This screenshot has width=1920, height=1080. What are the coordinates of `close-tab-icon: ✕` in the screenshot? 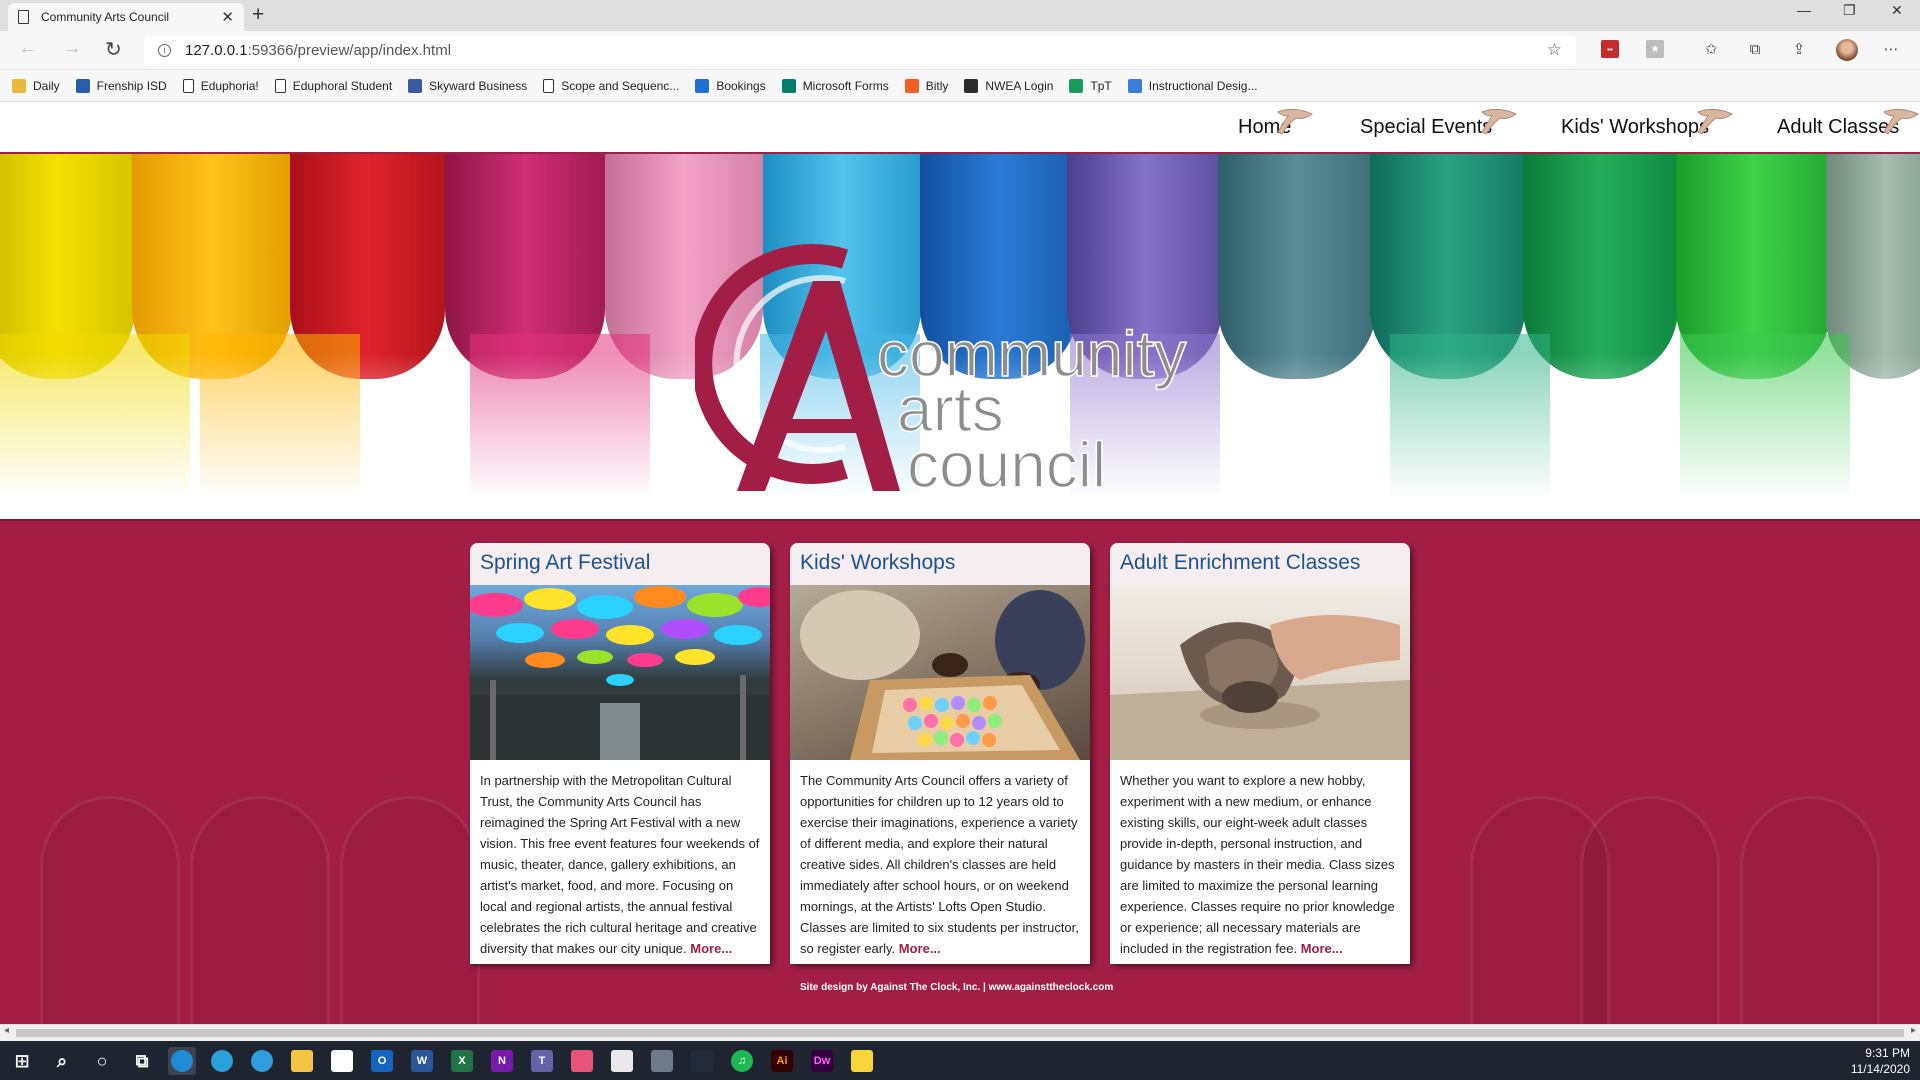 It's located at (227, 17).